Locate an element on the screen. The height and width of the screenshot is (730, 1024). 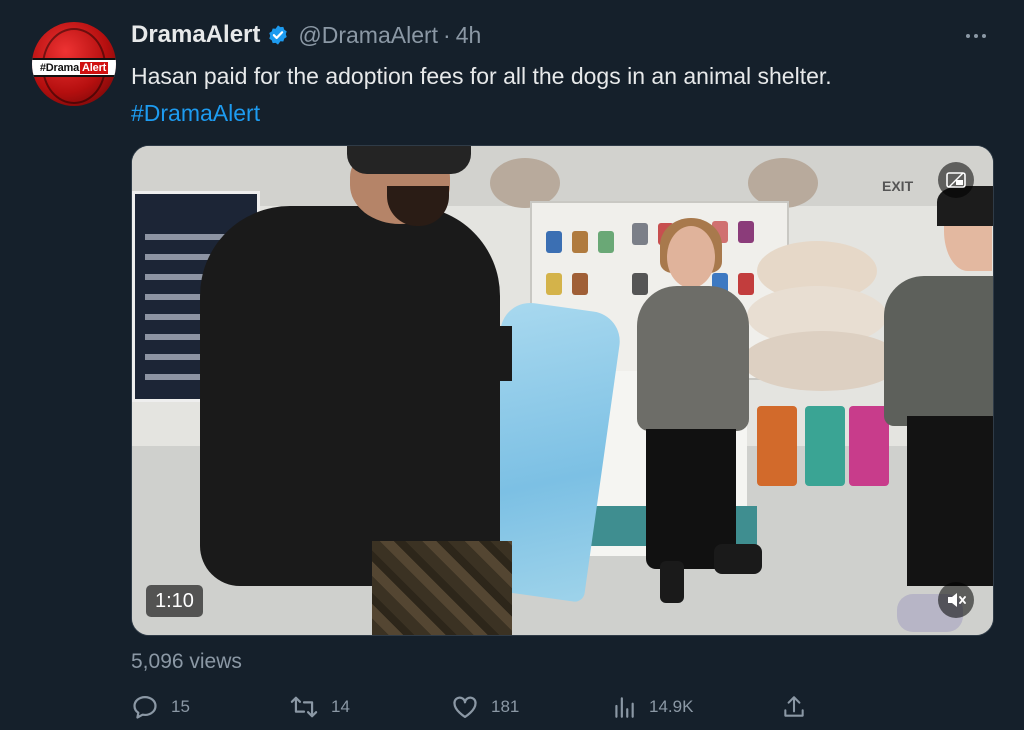
person-right-woman-legs is located at coordinates (950, 501).